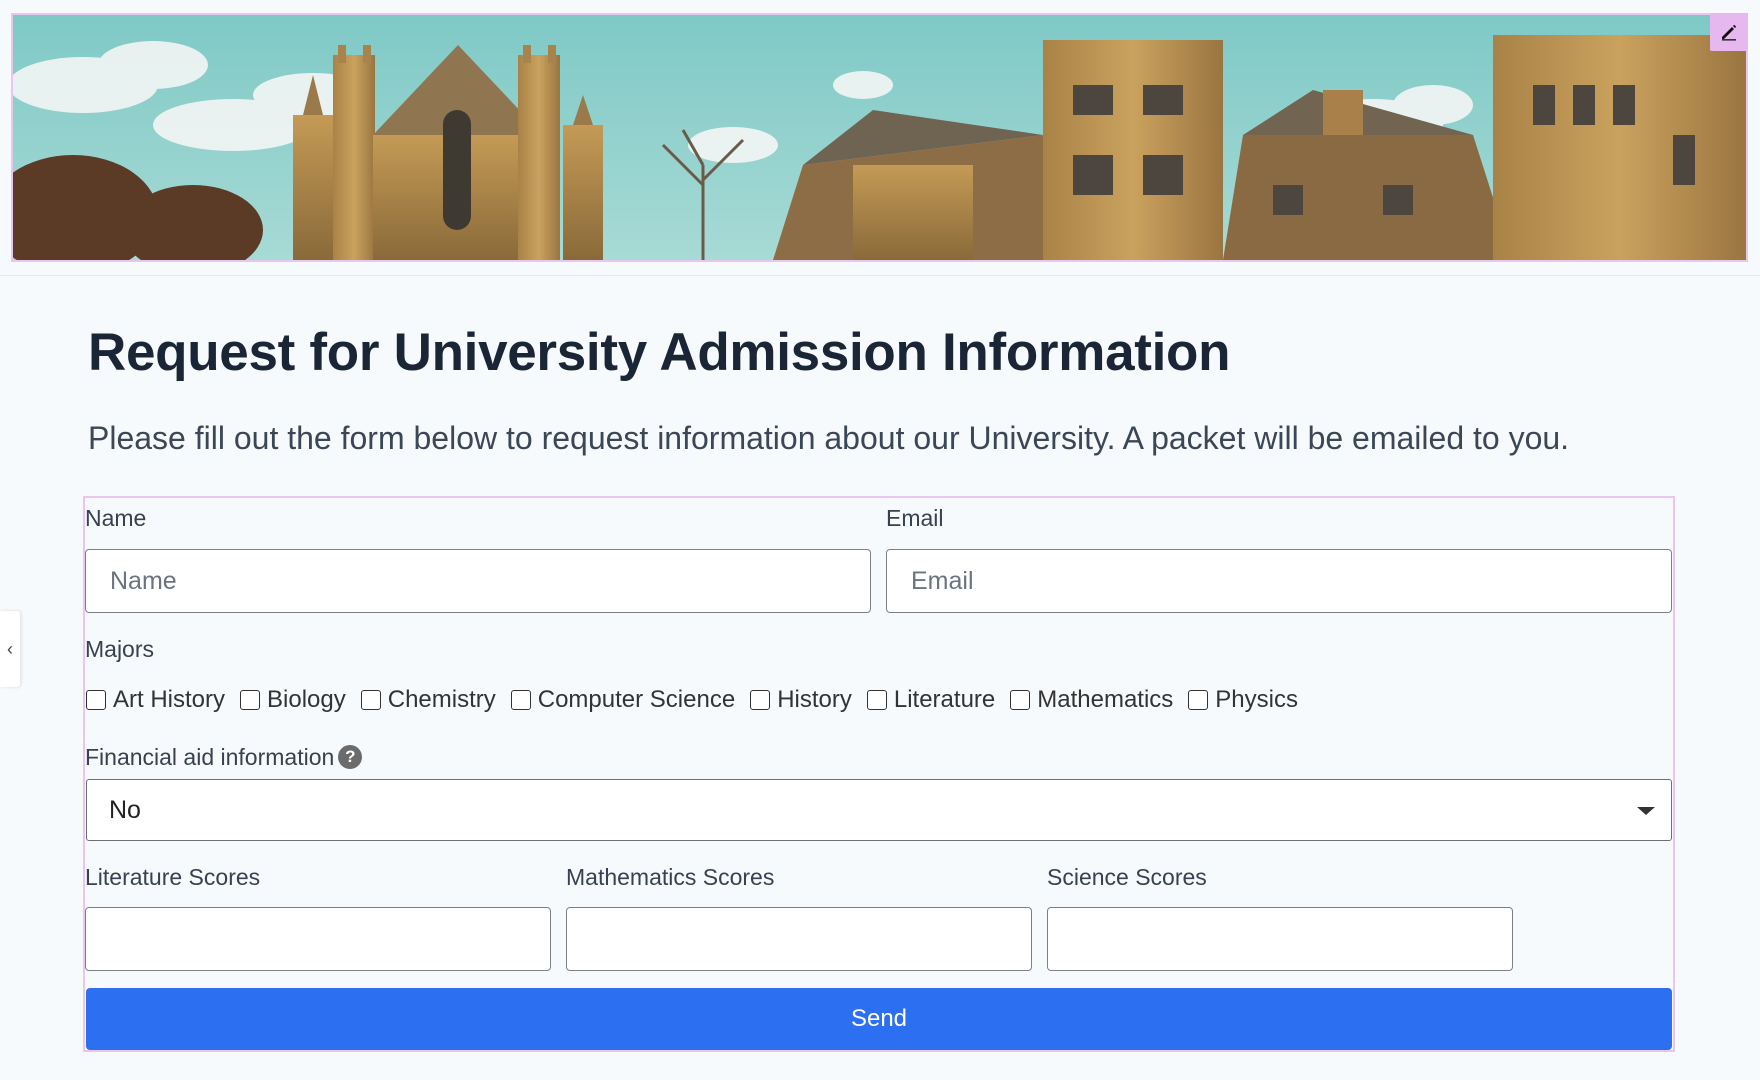 This screenshot has width=1760, height=1080. What do you see at coordinates (1646, 811) in the screenshot?
I see `caret-down-icon` at bounding box center [1646, 811].